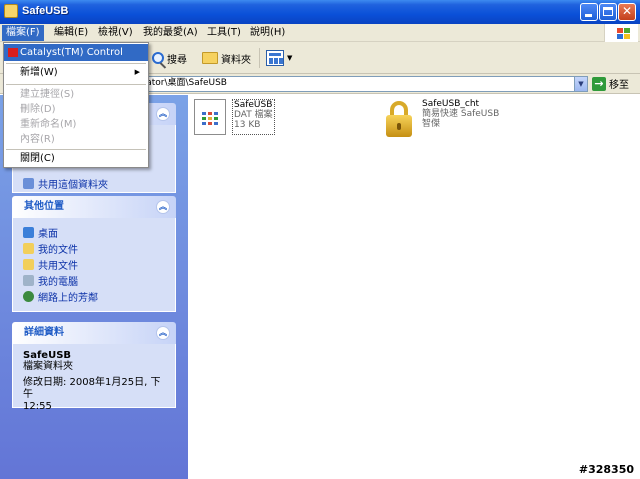  I want to click on other-places-title: 其他位置, so click(44, 206).